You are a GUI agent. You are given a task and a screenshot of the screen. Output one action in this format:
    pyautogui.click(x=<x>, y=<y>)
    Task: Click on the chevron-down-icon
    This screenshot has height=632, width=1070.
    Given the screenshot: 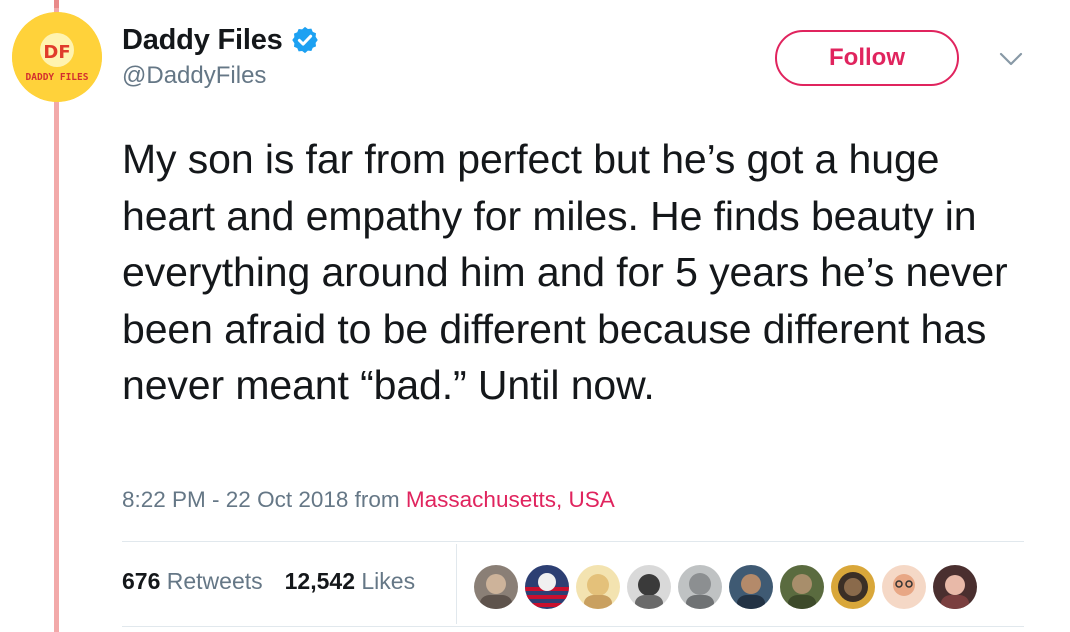 What is the action you would take?
    pyautogui.click(x=1011, y=59)
    